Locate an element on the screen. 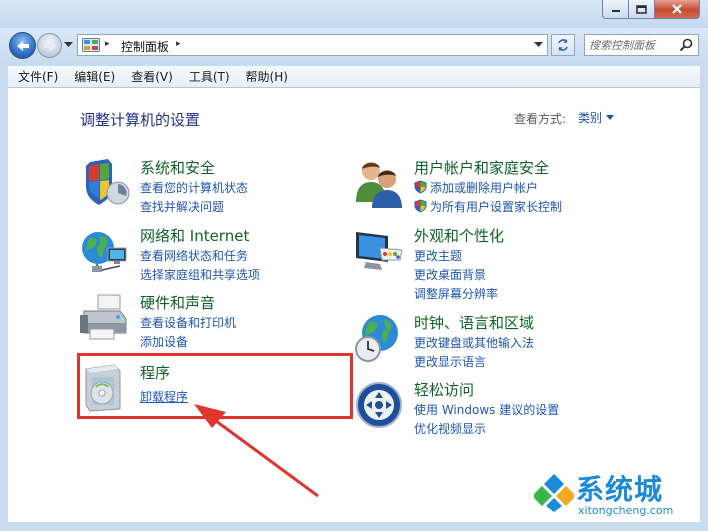 This screenshot has height=531, width=708. globe-clock-icon is located at coordinates (379, 338).